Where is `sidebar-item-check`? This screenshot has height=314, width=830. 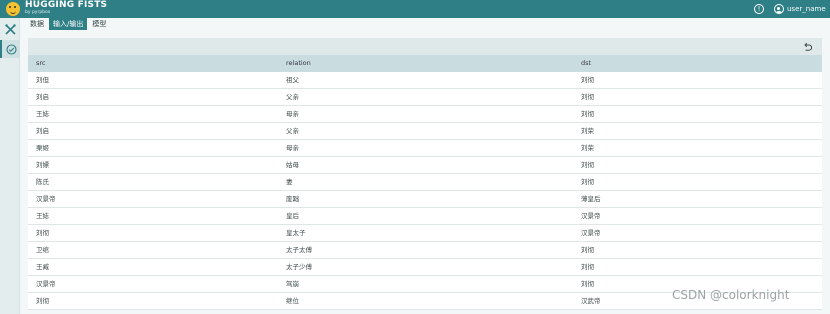 sidebar-item-check is located at coordinates (10, 49).